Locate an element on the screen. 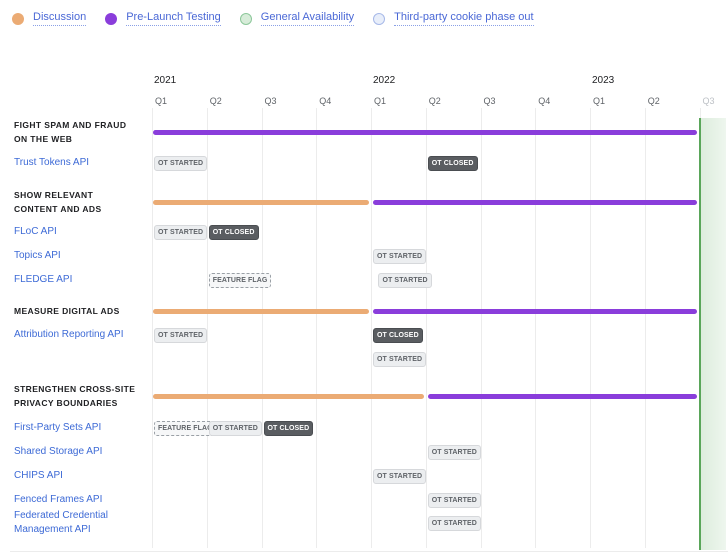  api-link-fledge-api: FLEDGE API is located at coordinates (76, 280).